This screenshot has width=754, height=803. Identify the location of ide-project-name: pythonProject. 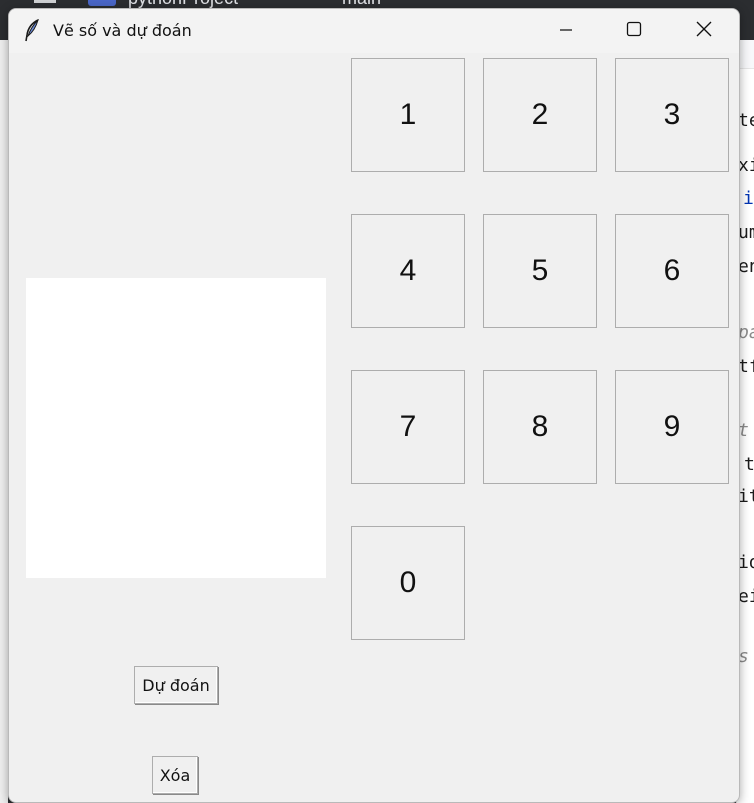
(183, 4).